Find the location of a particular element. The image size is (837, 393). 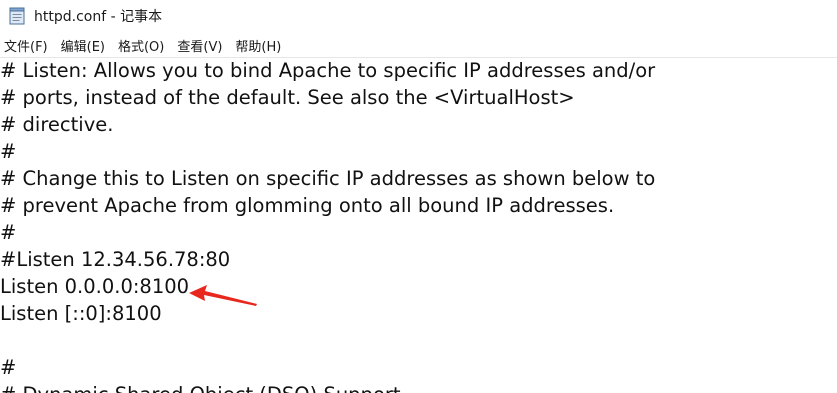

window-title: httpd.conf - 记事本 is located at coordinates (98, 17).